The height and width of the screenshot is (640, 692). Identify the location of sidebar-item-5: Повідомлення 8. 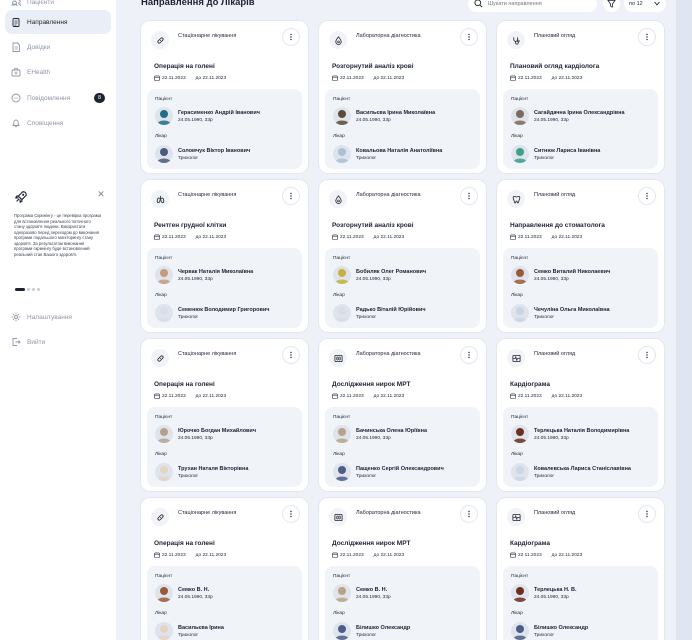
(58, 98).